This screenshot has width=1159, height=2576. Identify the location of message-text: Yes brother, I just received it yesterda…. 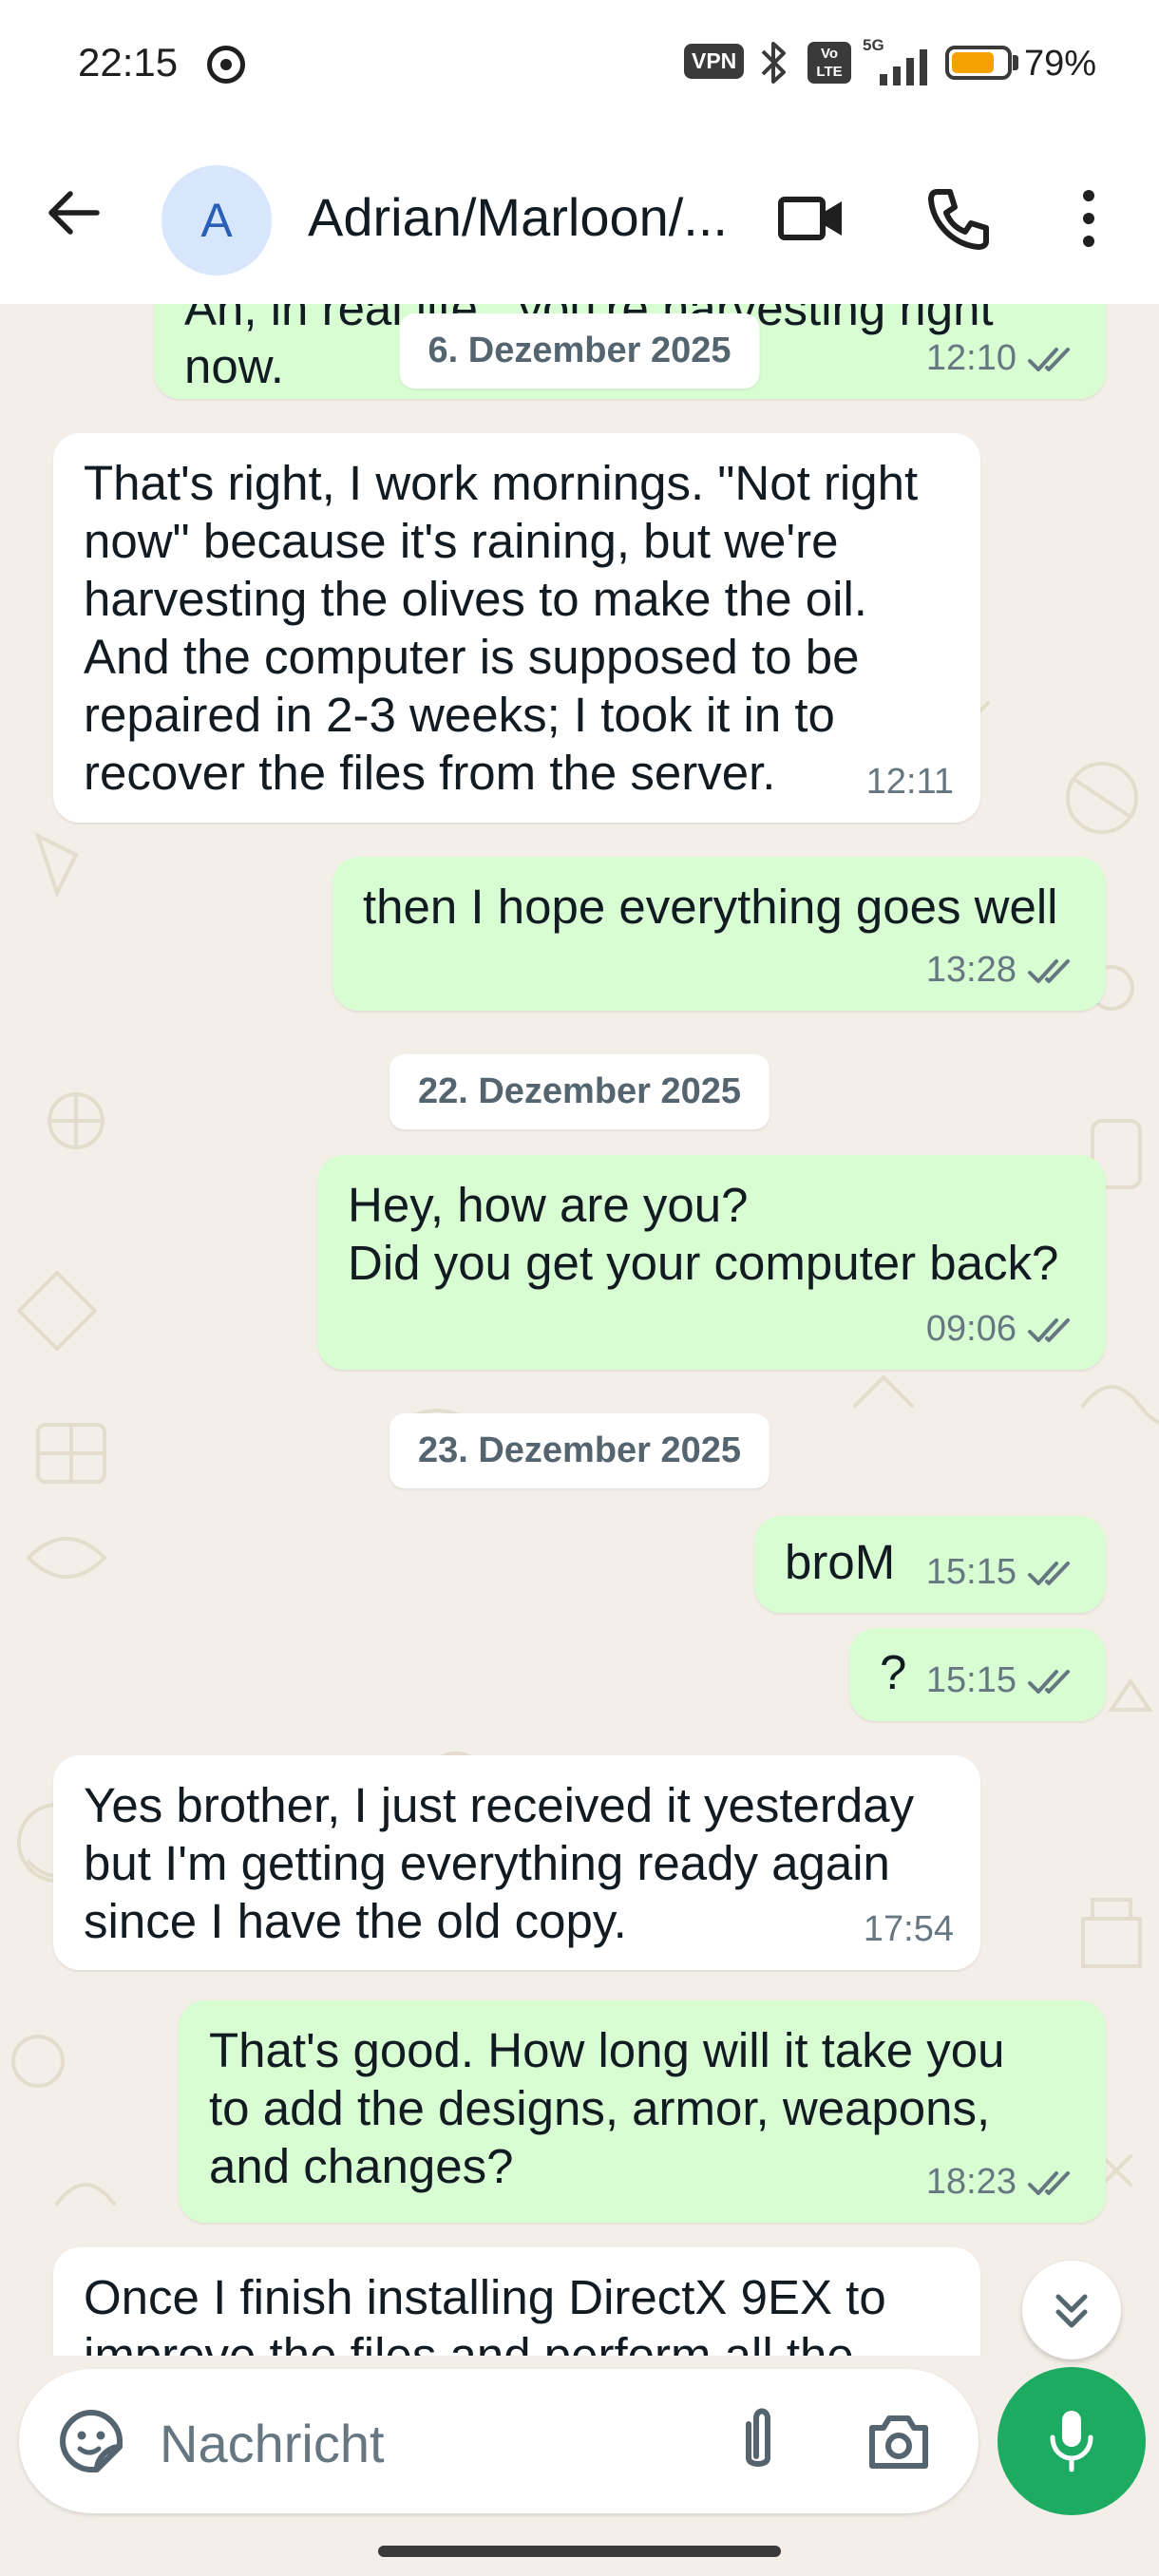
(499, 1863).